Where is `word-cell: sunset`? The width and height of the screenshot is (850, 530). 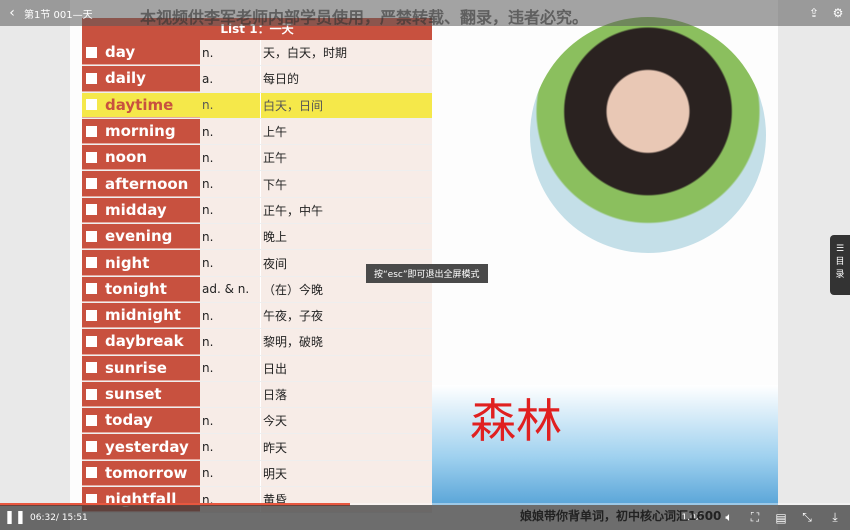
word-cell: sunset is located at coordinates (141, 394).